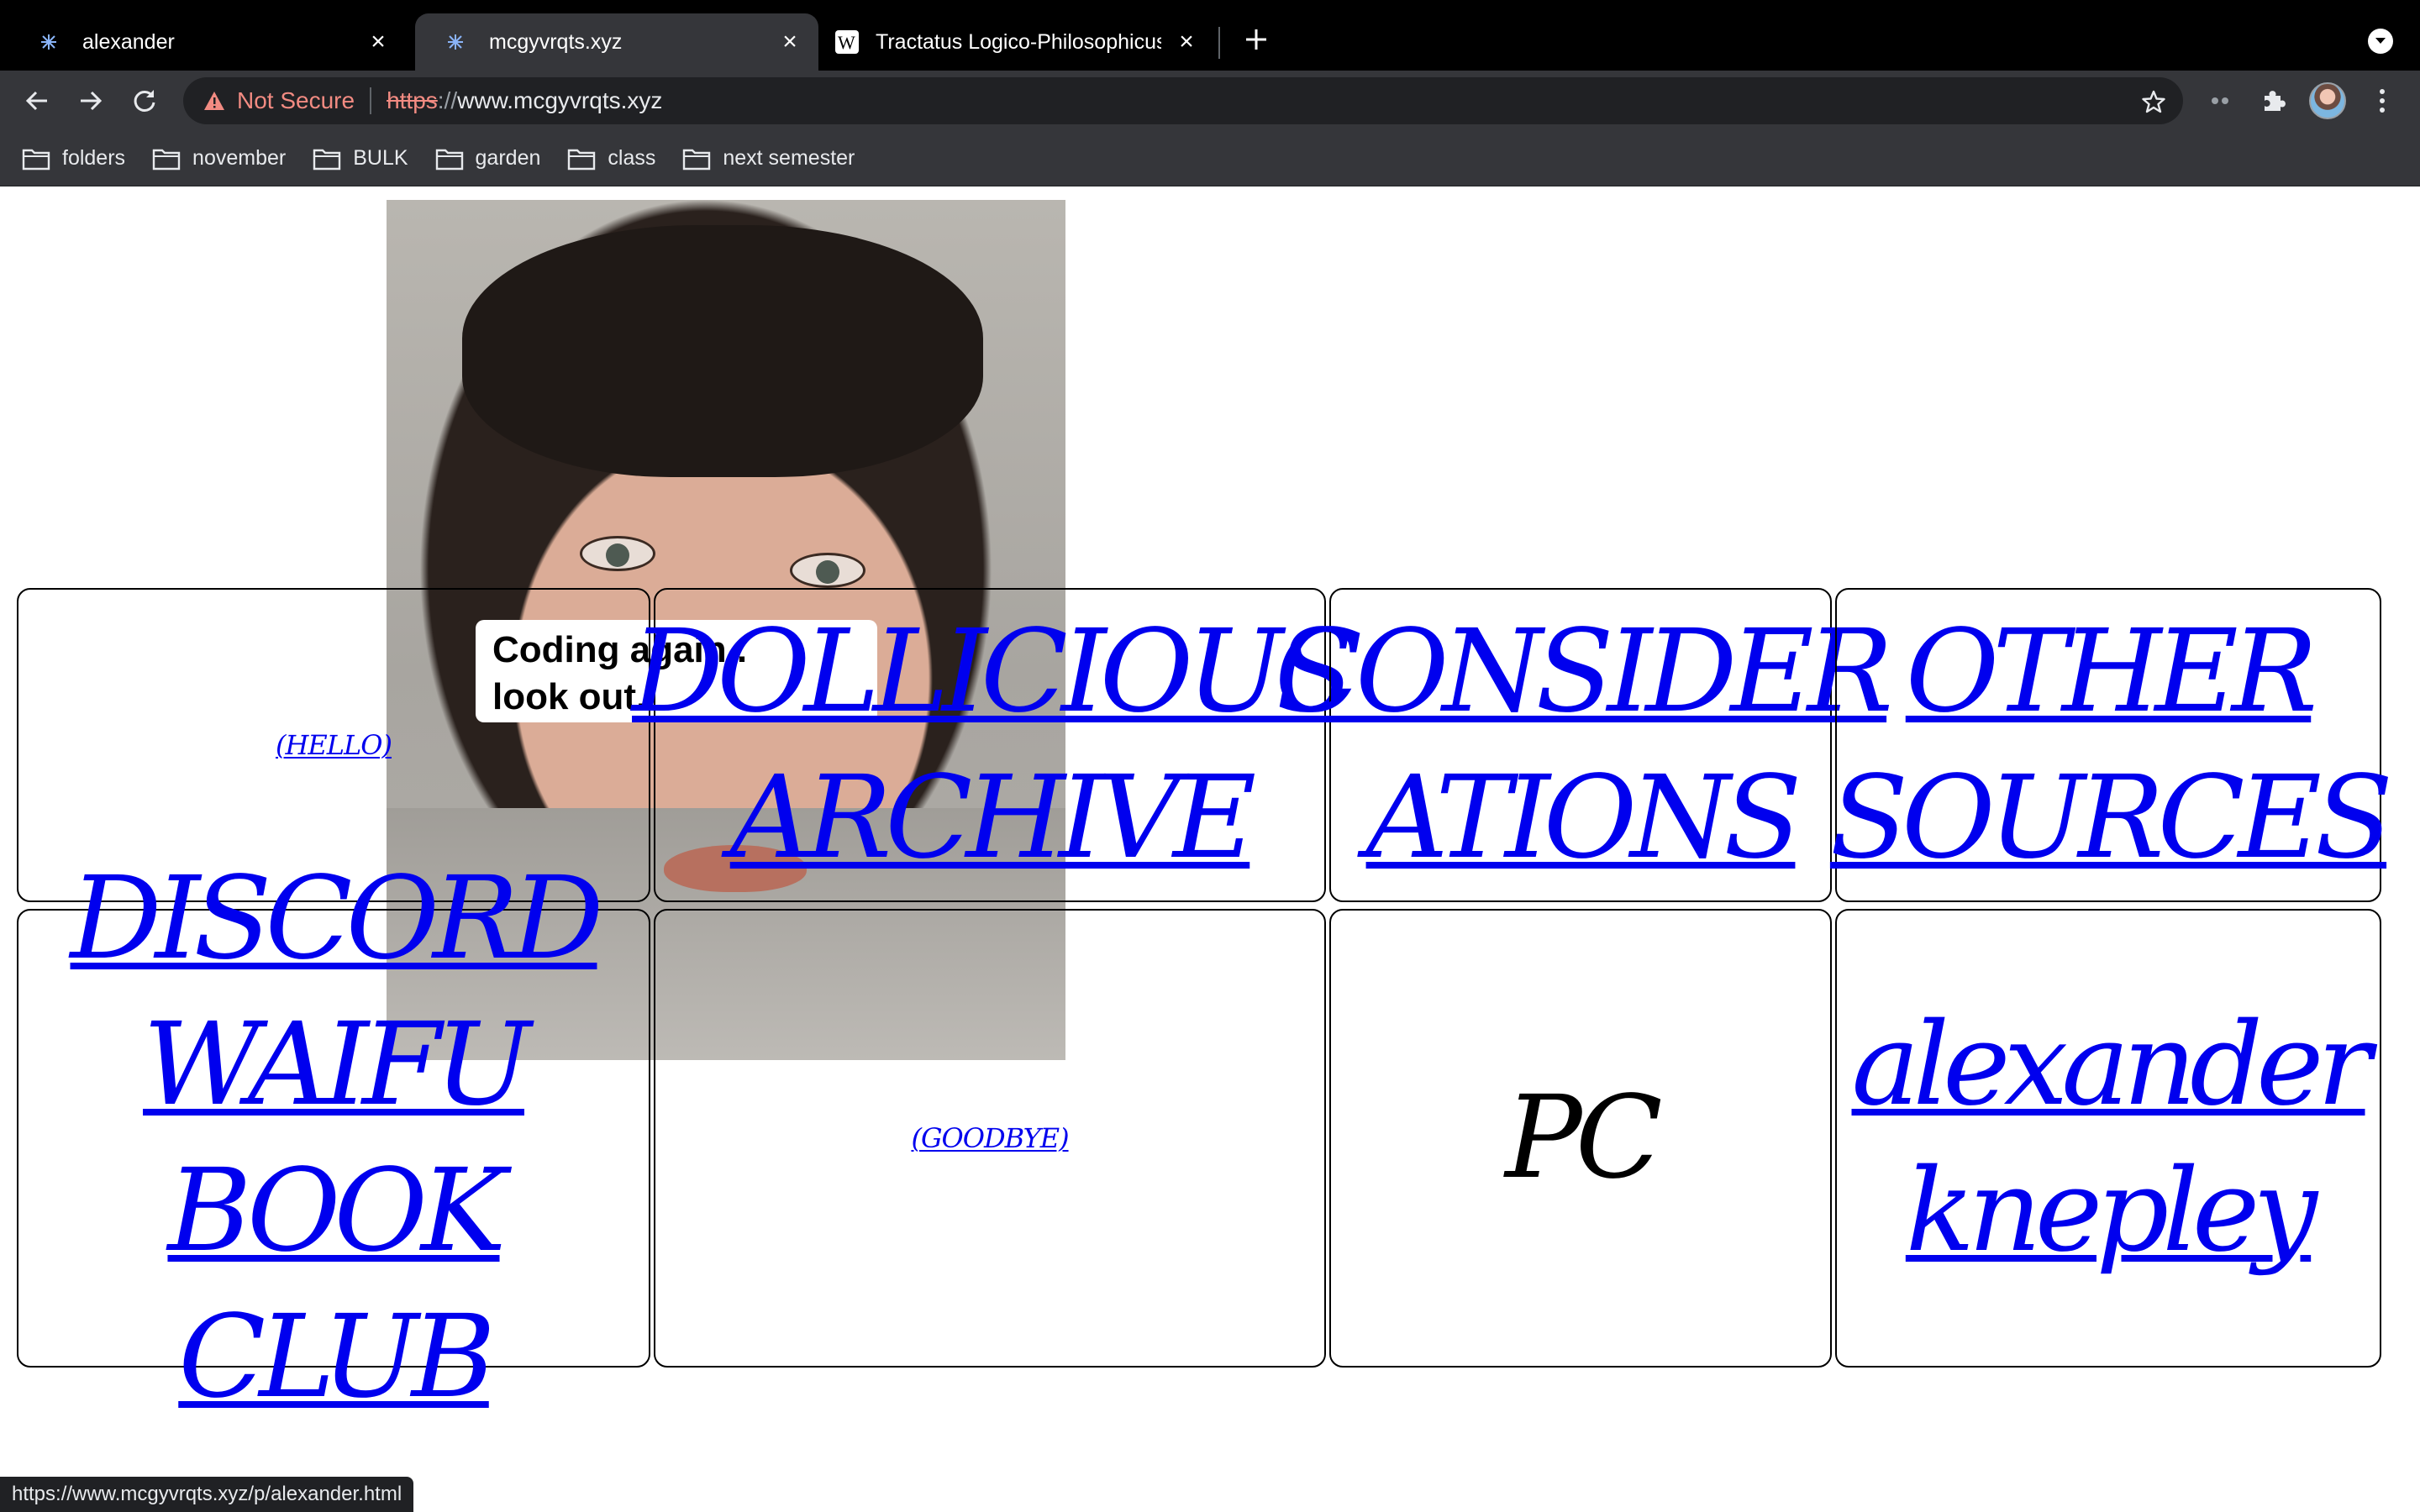  Describe the element at coordinates (240, 158) in the screenshot. I see `bookmark-label: november` at that location.